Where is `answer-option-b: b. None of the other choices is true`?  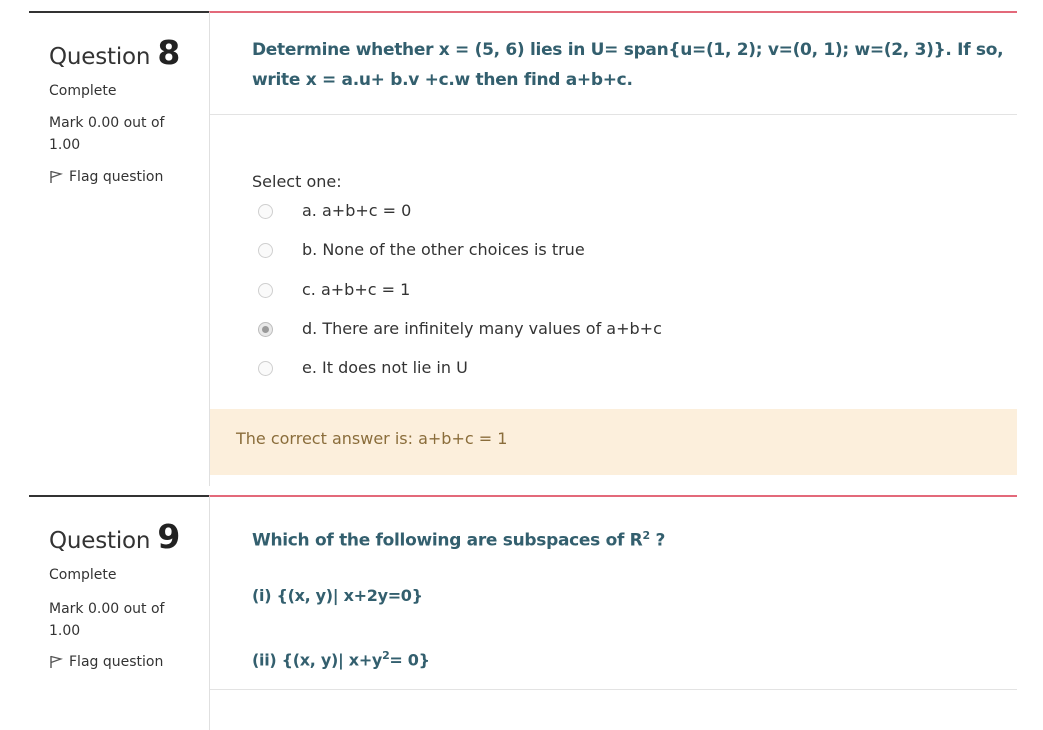 answer-option-b: b. None of the other choices is true is located at coordinates (421, 249).